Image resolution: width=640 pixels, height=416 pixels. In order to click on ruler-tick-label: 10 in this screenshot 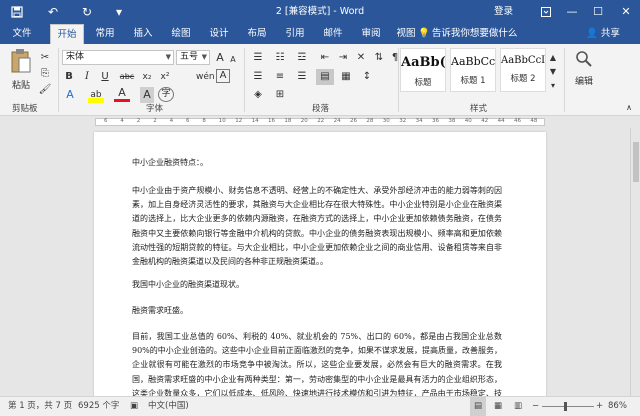, I will do `click(222, 121)`.